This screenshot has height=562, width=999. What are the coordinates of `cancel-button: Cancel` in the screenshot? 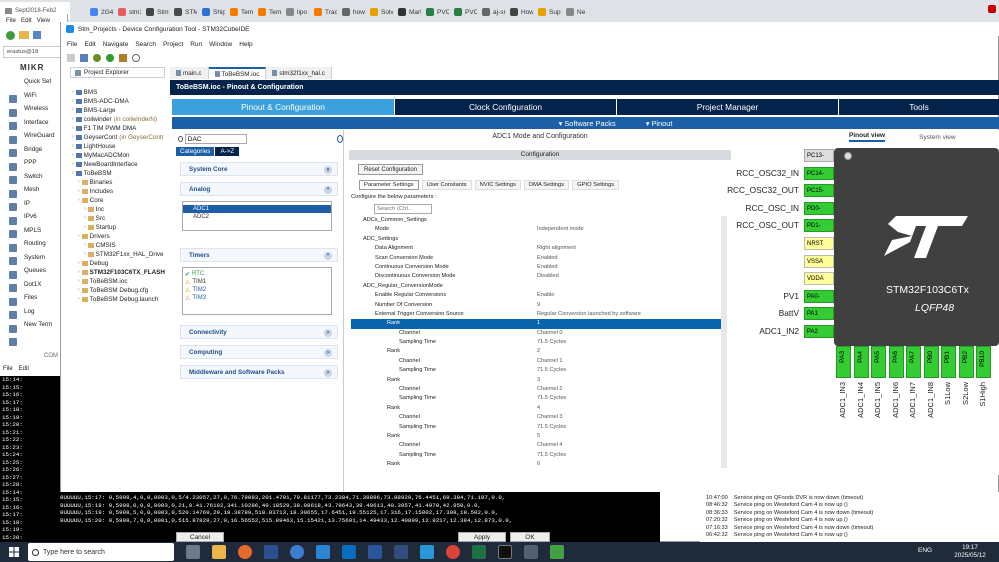 It's located at (200, 537).